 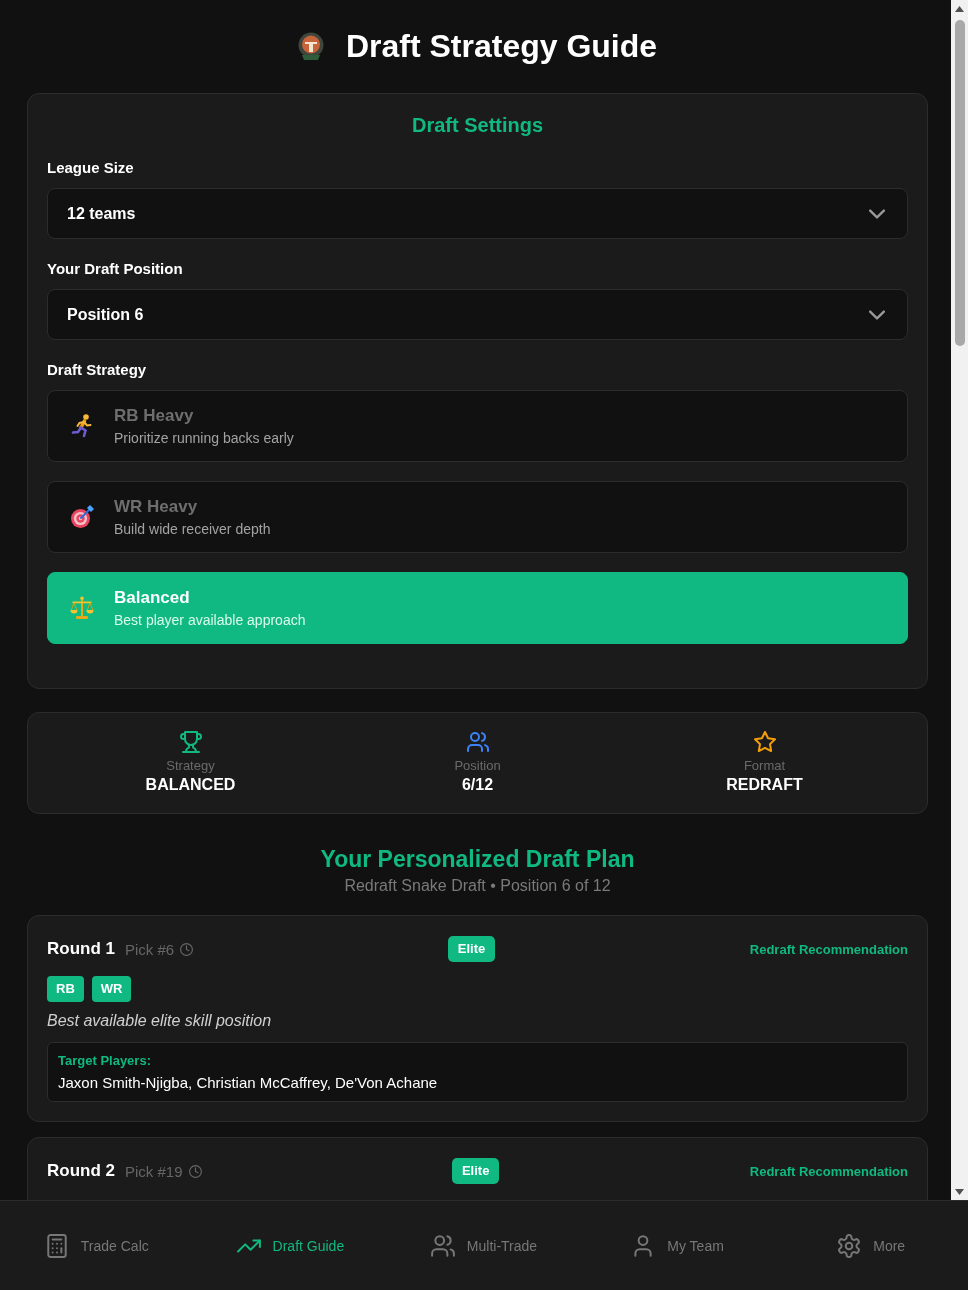 What do you see at coordinates (115, 269) in the screenshot?
I see `field-label: Your Draft Position` at bounding box center [115, 269].